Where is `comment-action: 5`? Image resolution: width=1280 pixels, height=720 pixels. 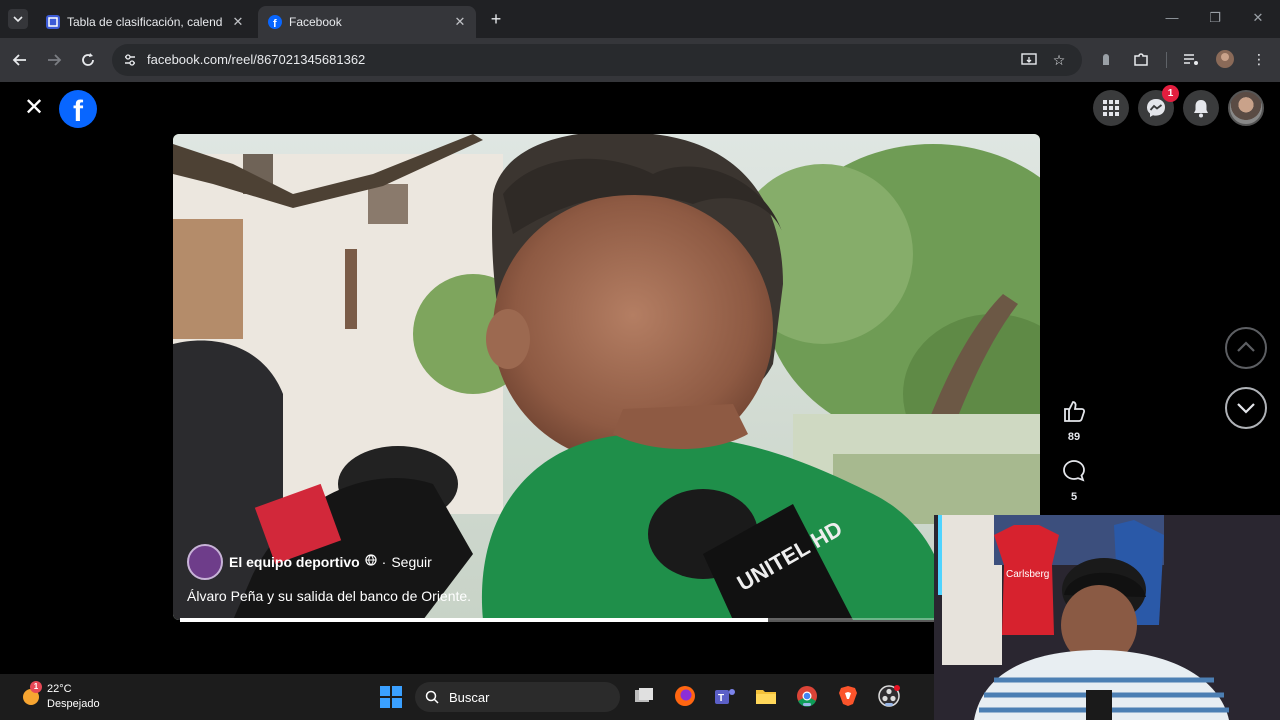
comment-action: 5 is located at coordinates (1074, 480).